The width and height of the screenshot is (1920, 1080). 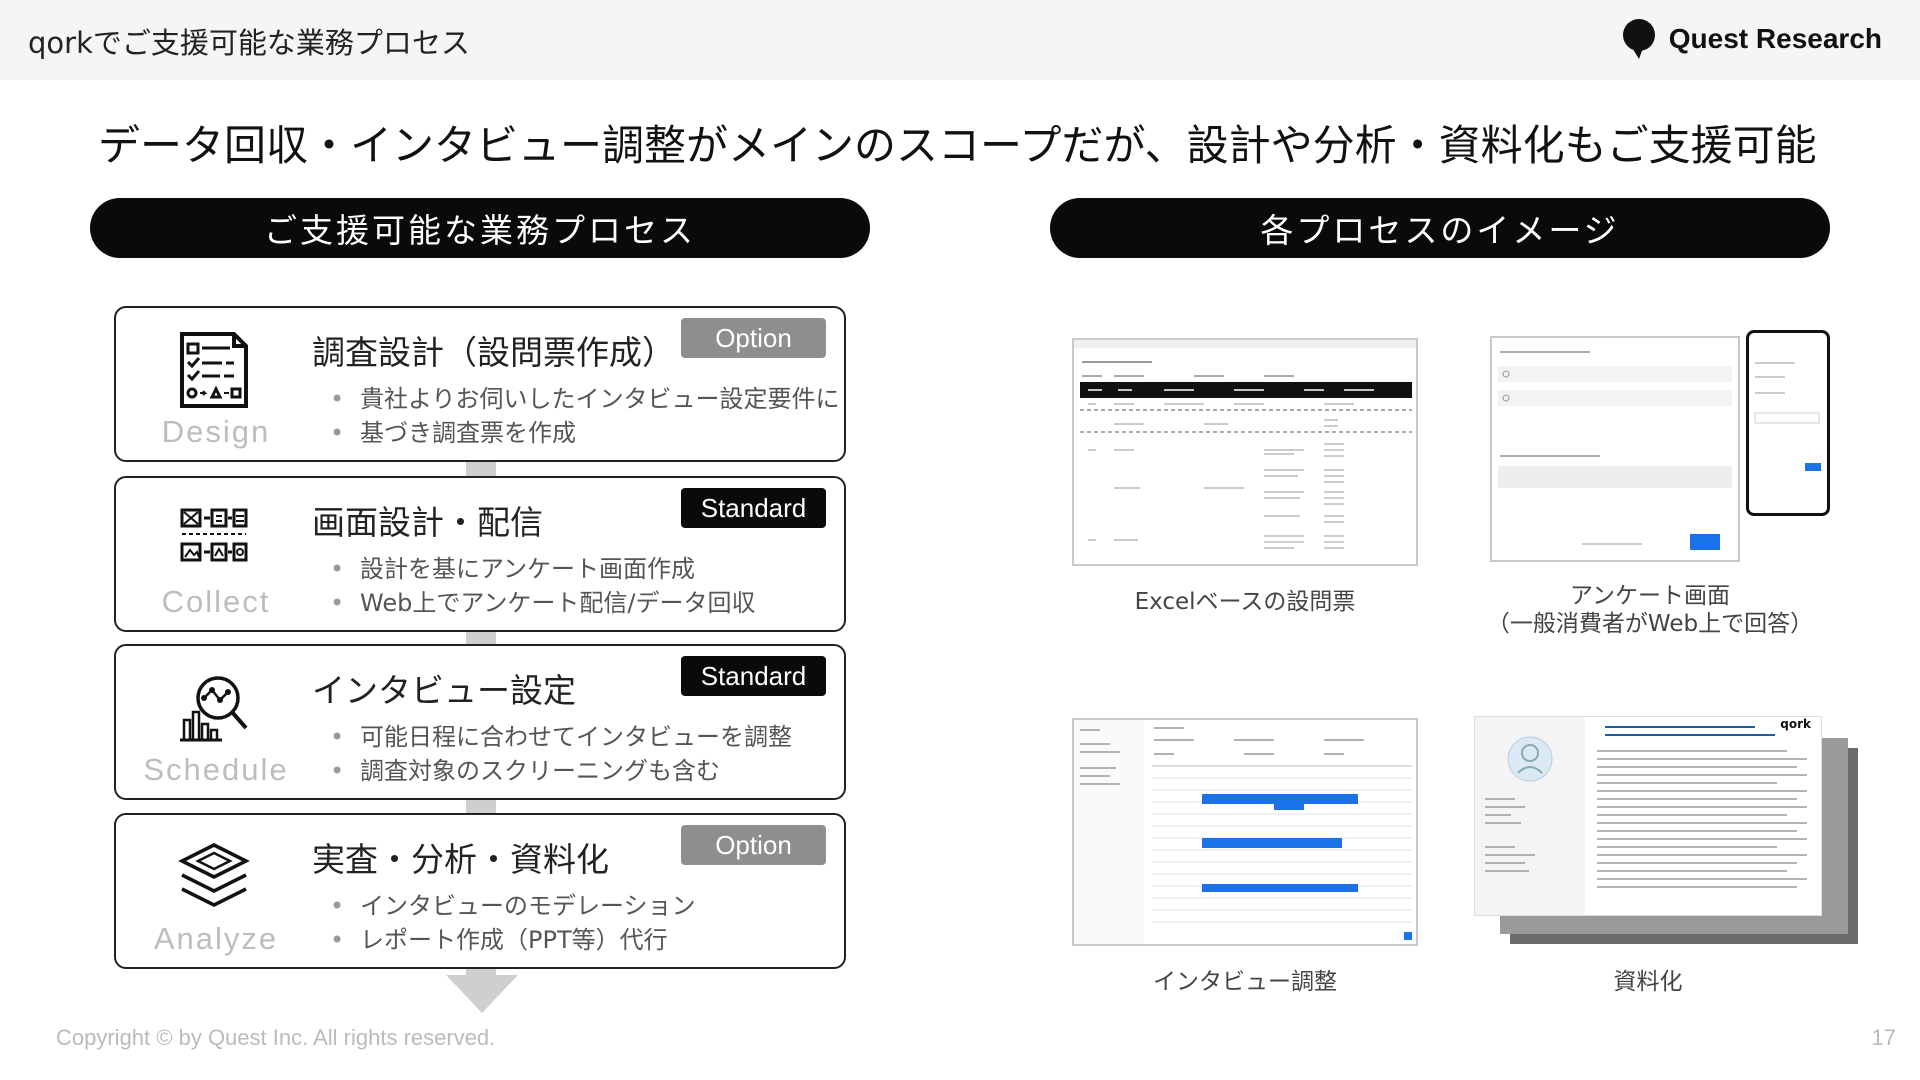 I want to click on survey-screen-image, so click(x=1615, y=449).